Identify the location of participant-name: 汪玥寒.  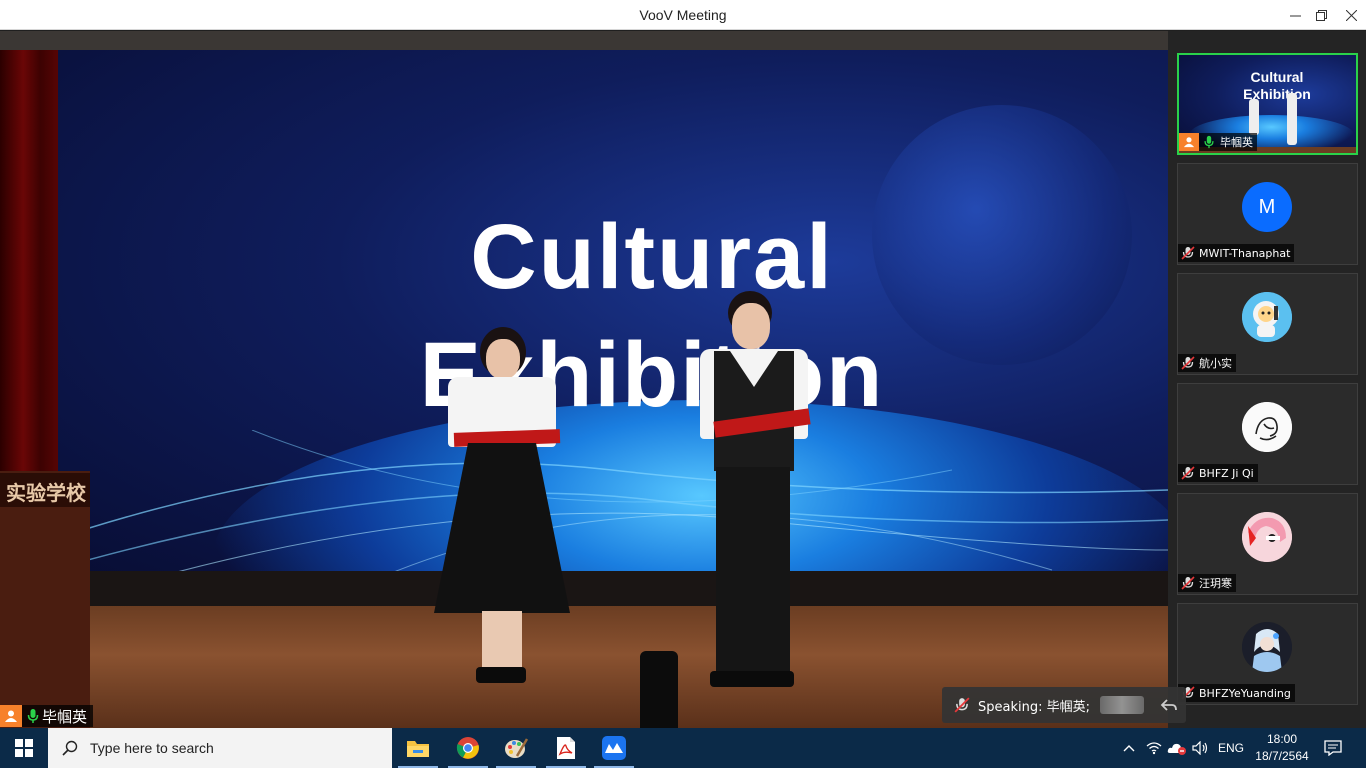
(1215, 583).